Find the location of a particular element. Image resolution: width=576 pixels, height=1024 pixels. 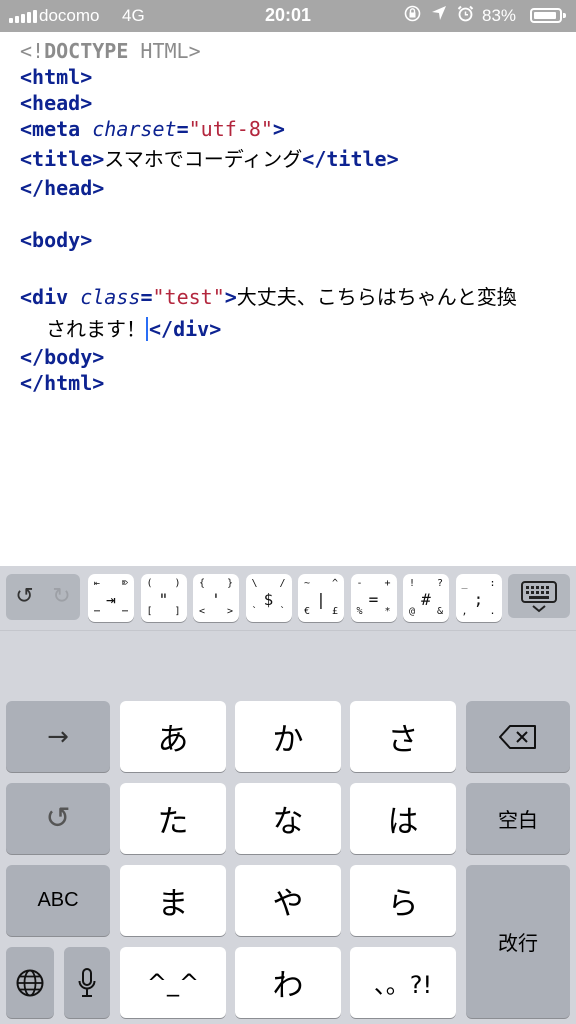

globe-button is located at coordinates (30, 982).